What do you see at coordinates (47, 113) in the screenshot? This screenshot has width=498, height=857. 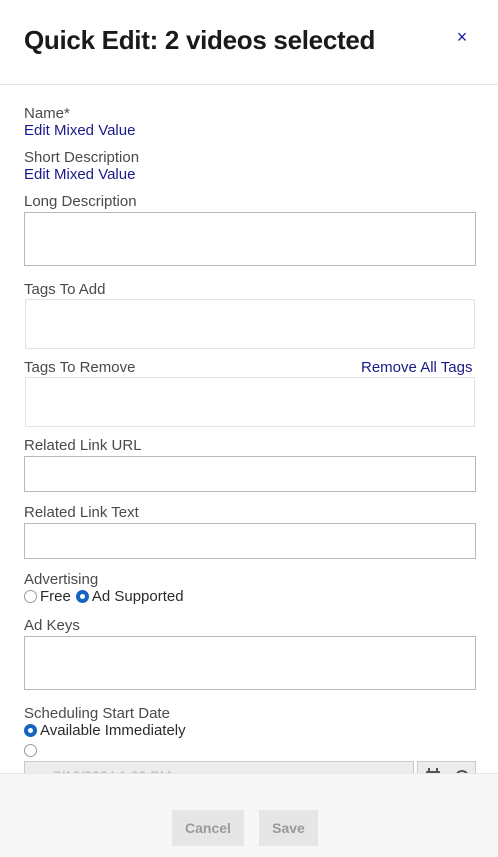 I see `name-label: Name*` at bounding box center [47, 113].